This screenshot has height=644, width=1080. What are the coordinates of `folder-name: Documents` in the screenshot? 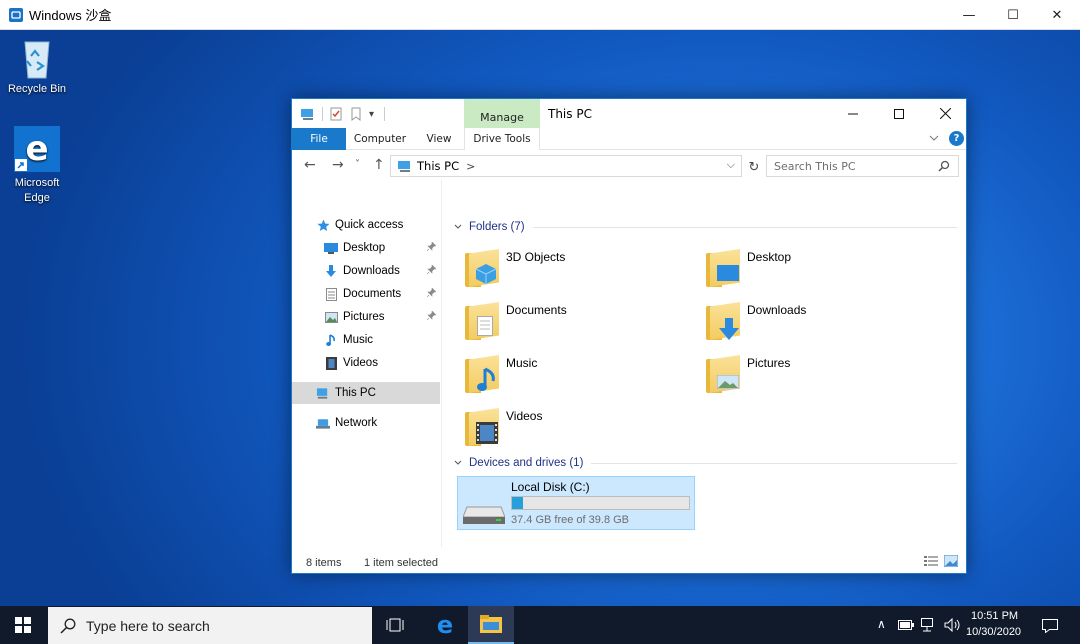 It's located at (536, 310).